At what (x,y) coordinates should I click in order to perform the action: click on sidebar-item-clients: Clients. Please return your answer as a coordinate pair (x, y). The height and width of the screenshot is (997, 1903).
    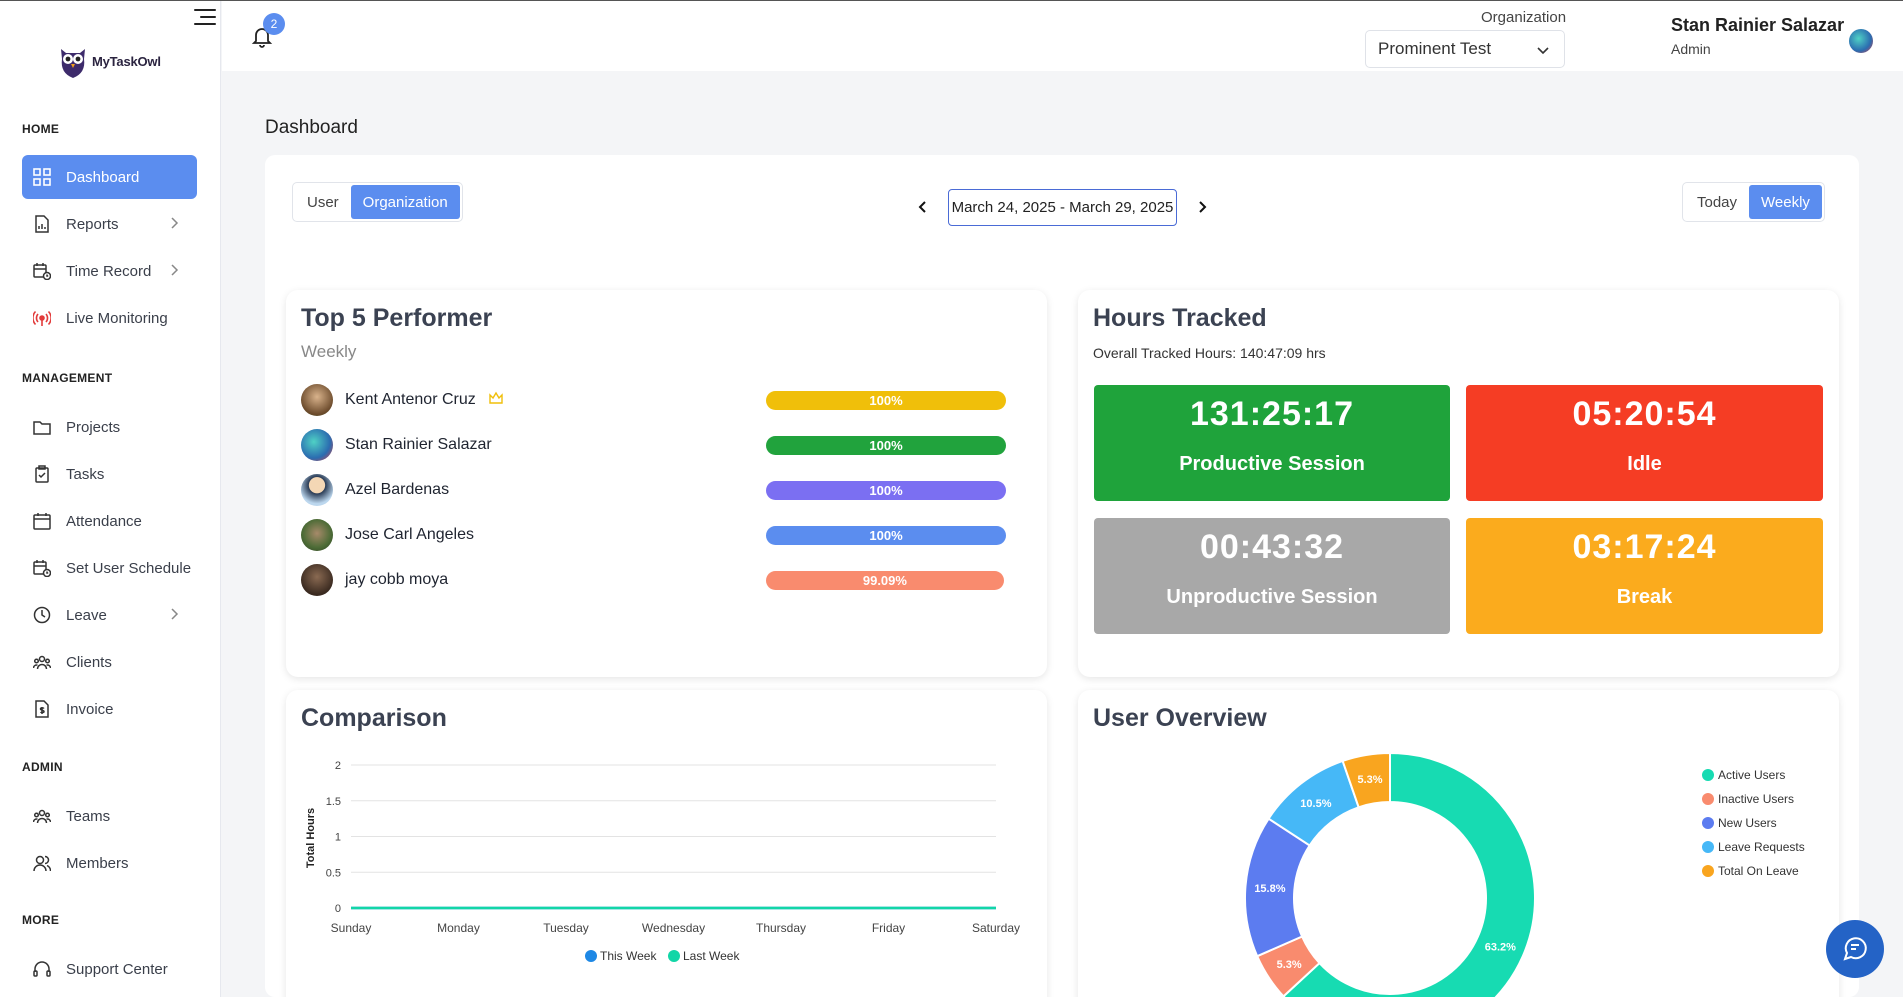
    Looking at the image, I should click on (109, 662).